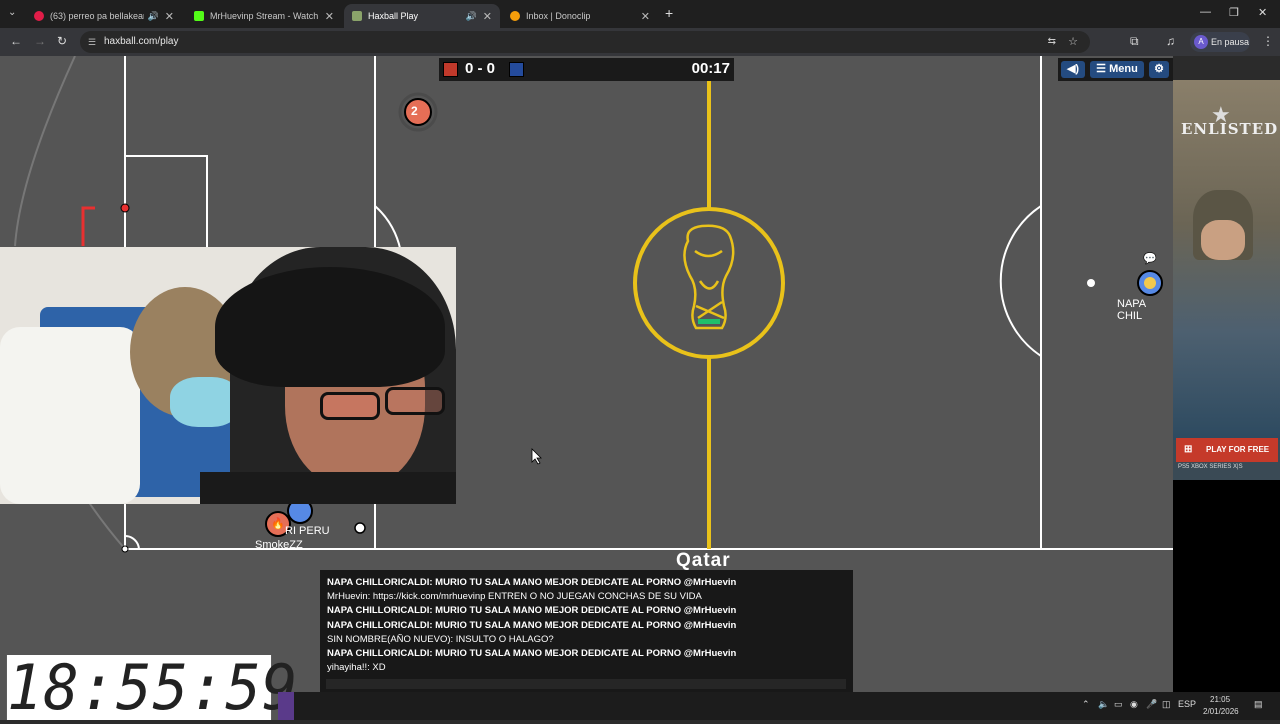  Describe the element at coordinates (414, 111) in the screenshot. I see `player-number: 2` at that location.